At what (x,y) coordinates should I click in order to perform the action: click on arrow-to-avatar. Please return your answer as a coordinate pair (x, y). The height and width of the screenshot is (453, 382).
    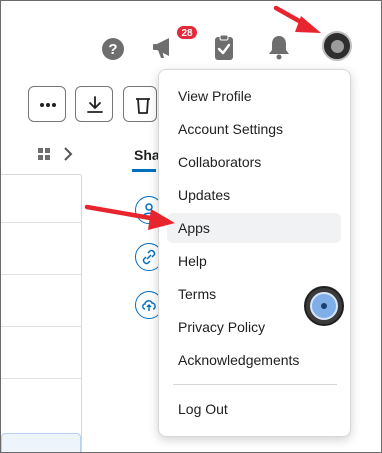
    Looking at the image, I should click on (297, 19).